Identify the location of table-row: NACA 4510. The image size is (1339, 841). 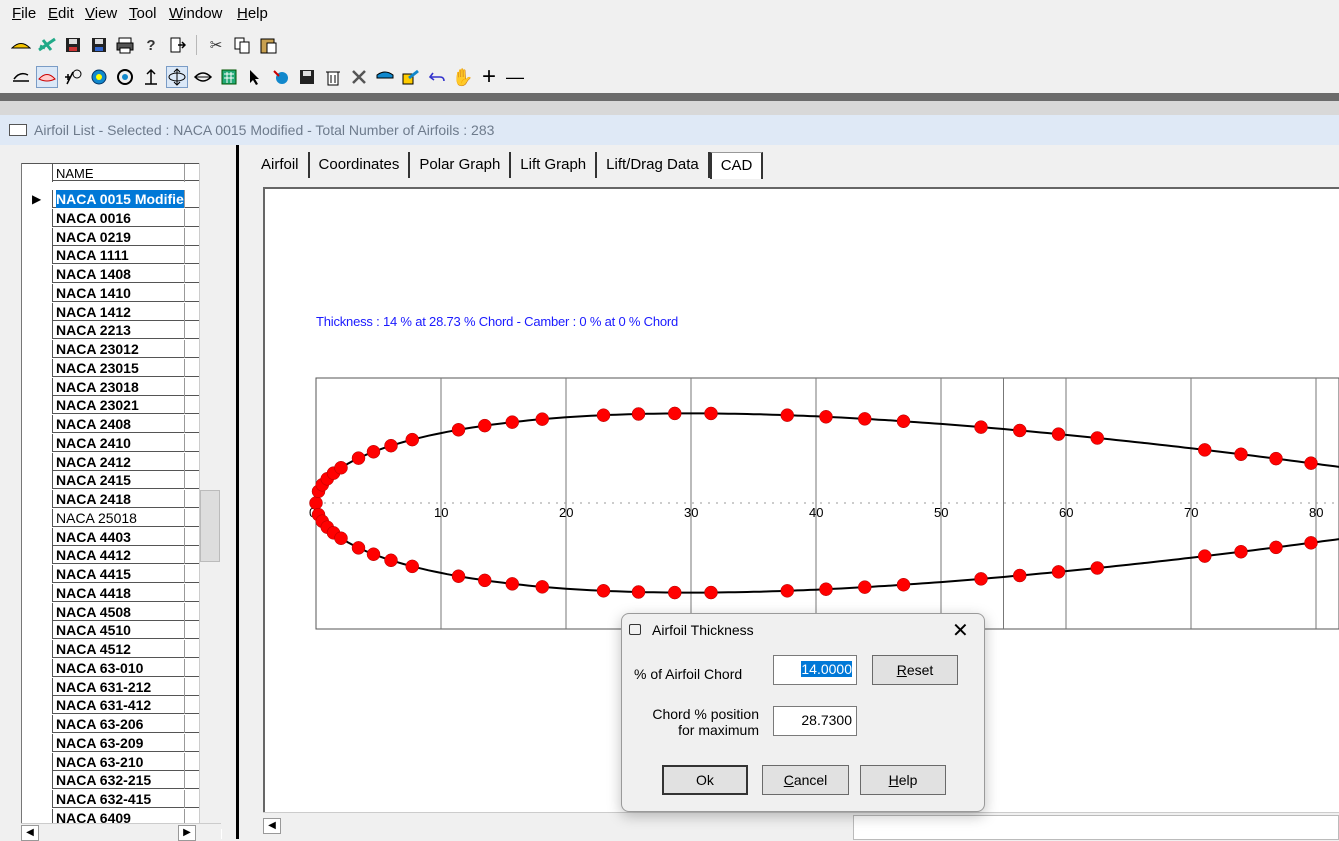
(122, 630).